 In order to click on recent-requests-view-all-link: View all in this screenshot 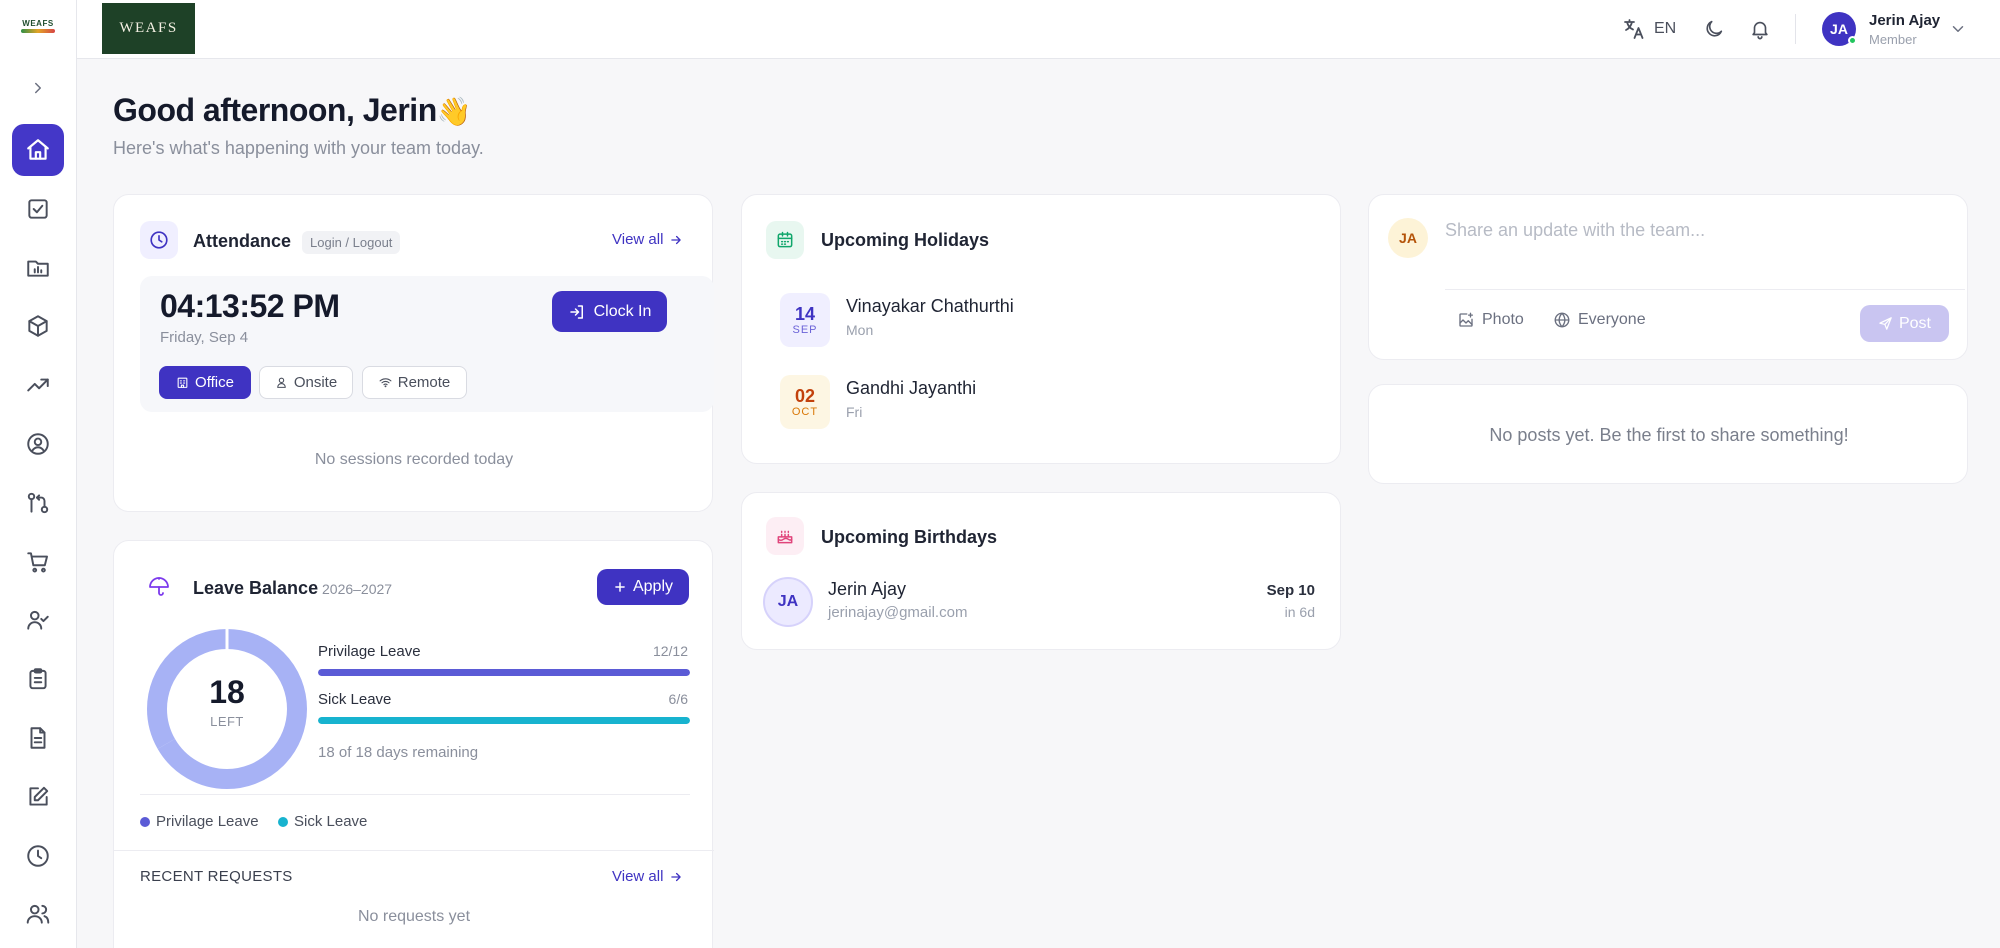, I will do `click(647, 876)`.